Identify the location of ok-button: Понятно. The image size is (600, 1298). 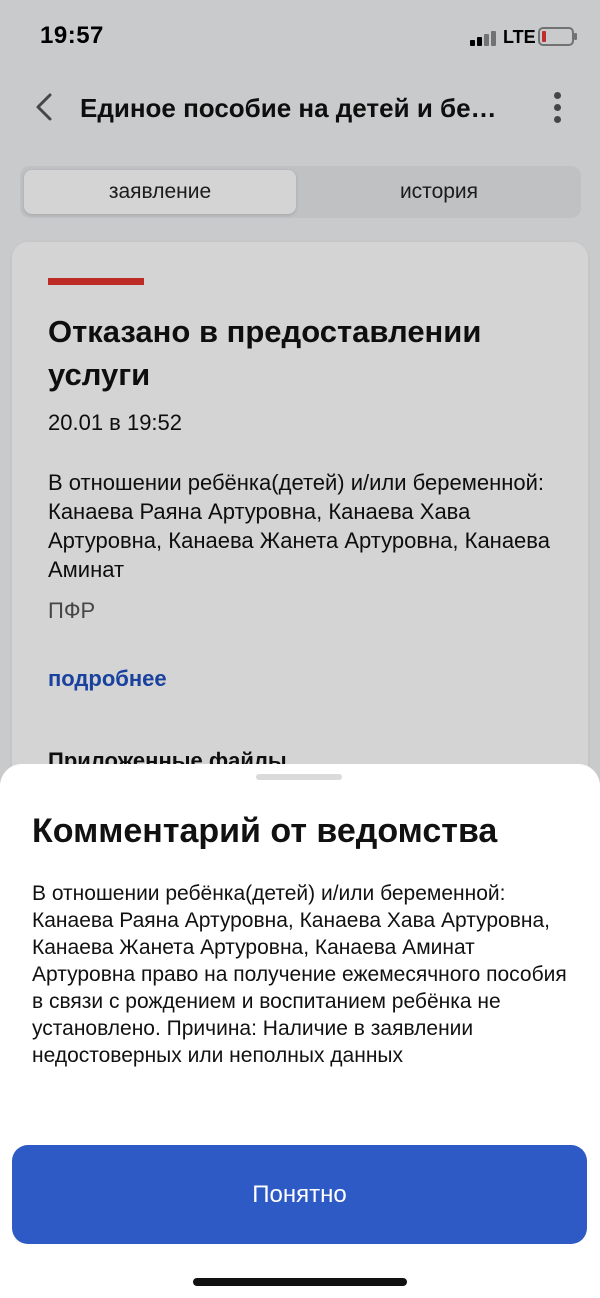
(299, 1194).